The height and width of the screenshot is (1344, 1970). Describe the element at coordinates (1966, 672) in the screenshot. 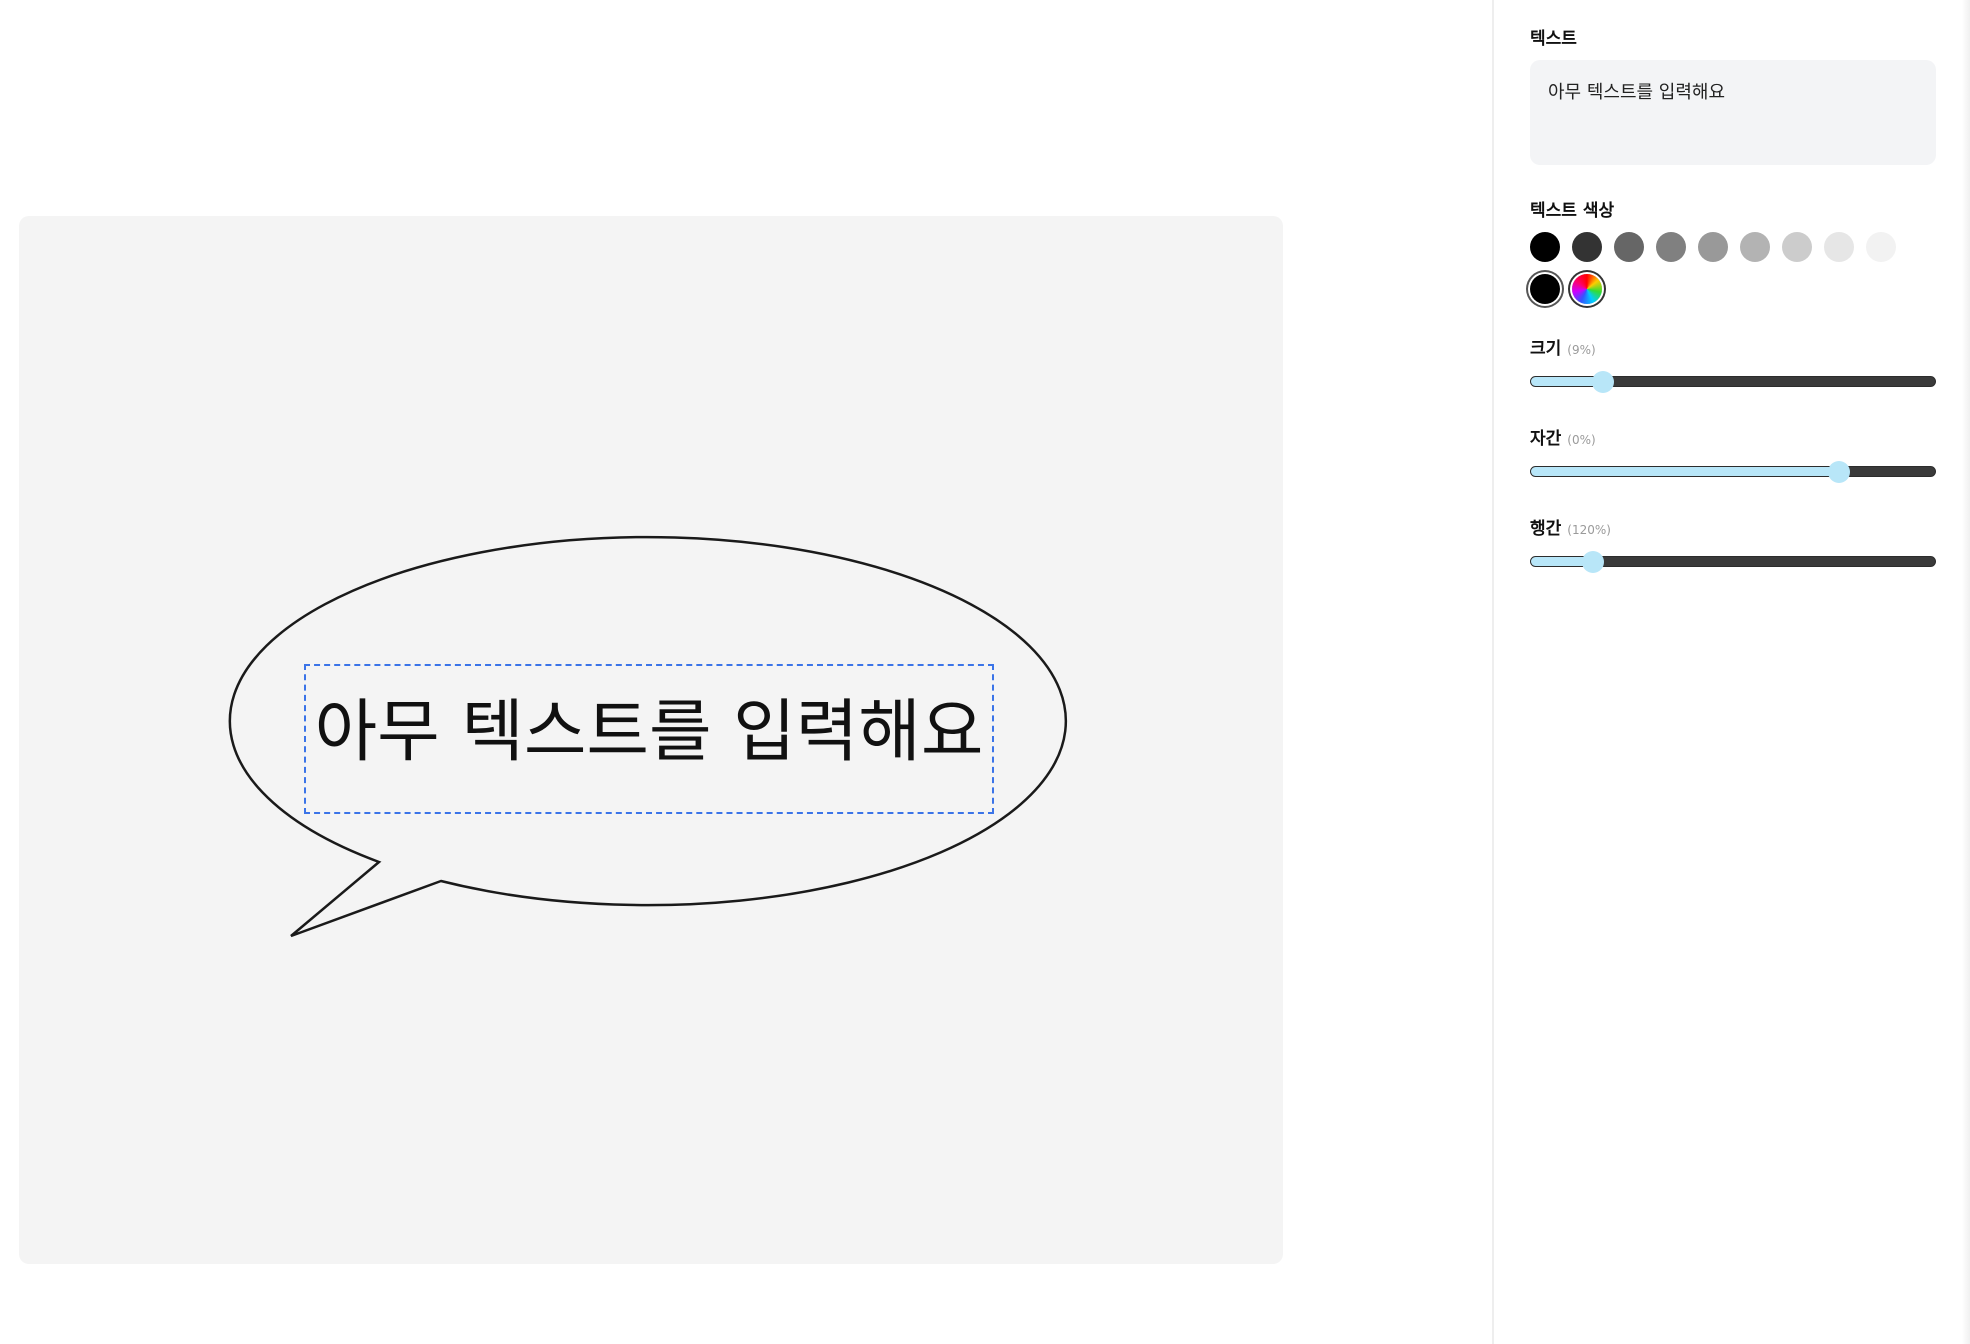

I see `panel-edge-shadow` at that location.